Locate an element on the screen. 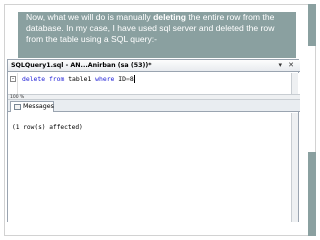 The width and height of the screenshot is (320, 240). collapse-icon: - is located at coordinates (13, 79).